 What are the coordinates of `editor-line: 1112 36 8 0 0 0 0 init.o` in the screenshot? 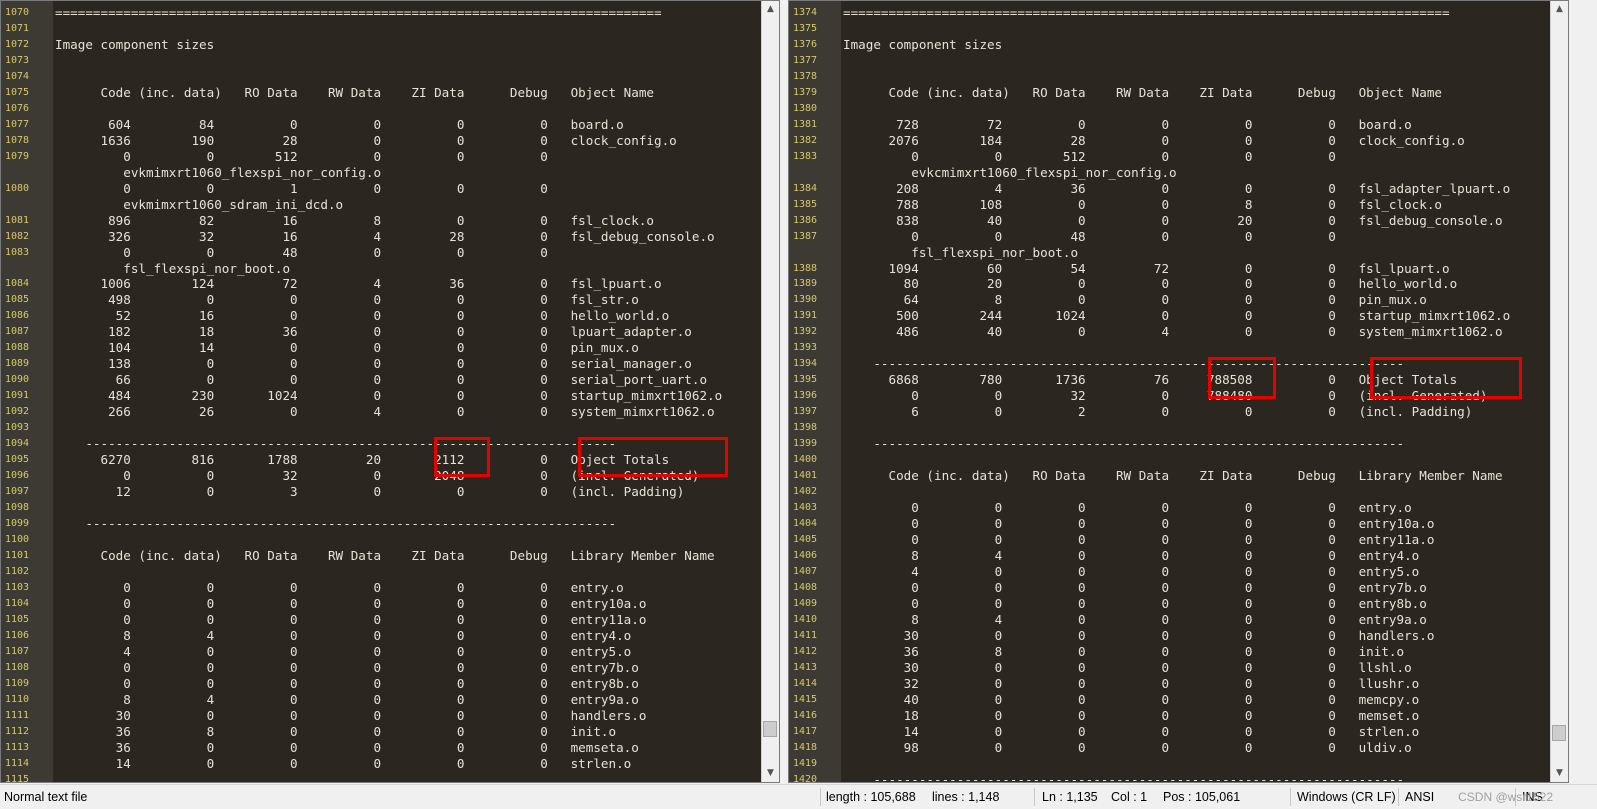 It's located at (381, 732).